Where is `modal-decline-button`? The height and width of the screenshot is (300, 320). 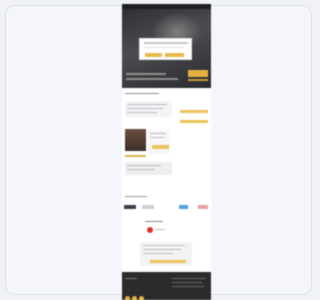 modal-decline-button is located at coordinates (153, 55).